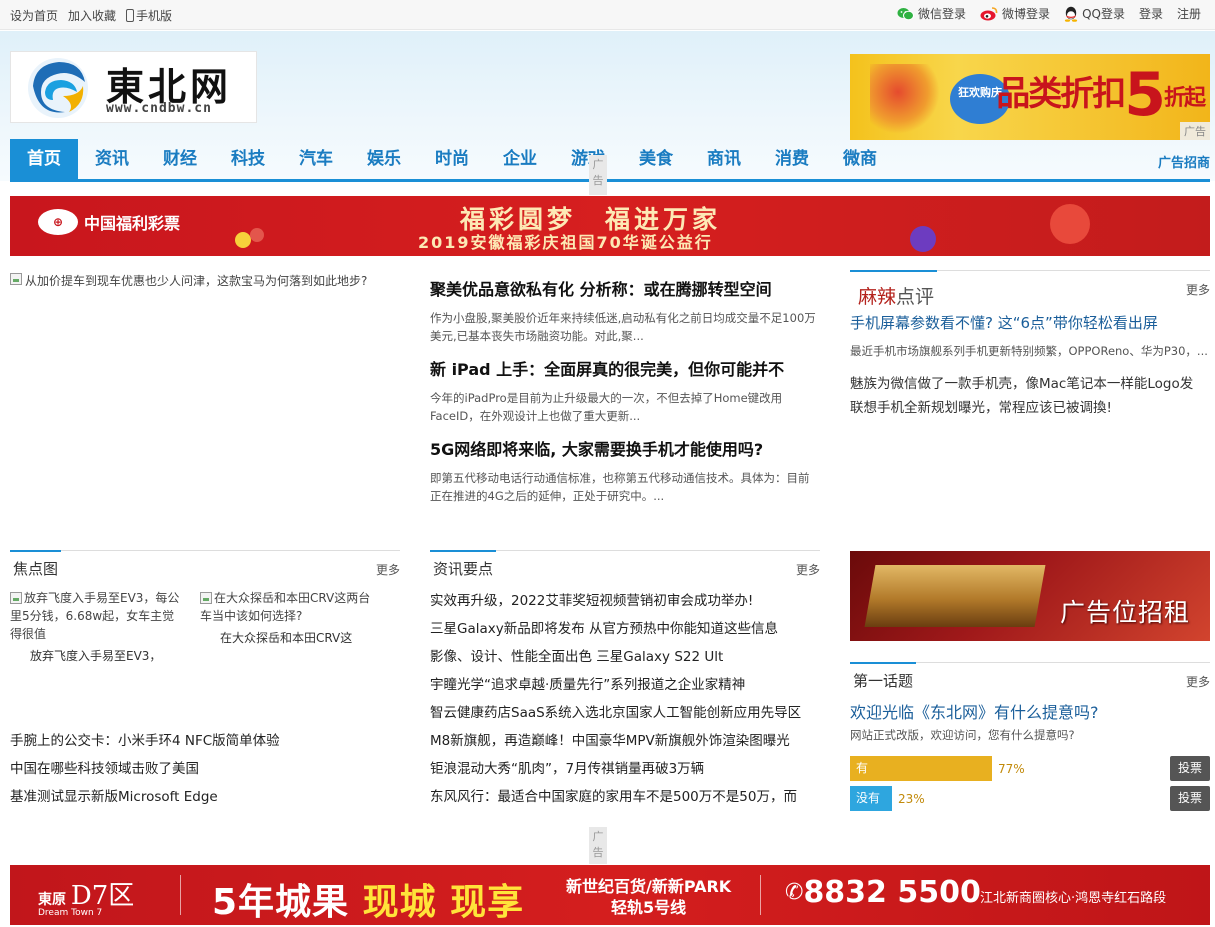  What do you see at coordinates (1094, 13) in the screenshot?
I see `qq-login-link: QQ登录` at bounding box center [1094, 13].